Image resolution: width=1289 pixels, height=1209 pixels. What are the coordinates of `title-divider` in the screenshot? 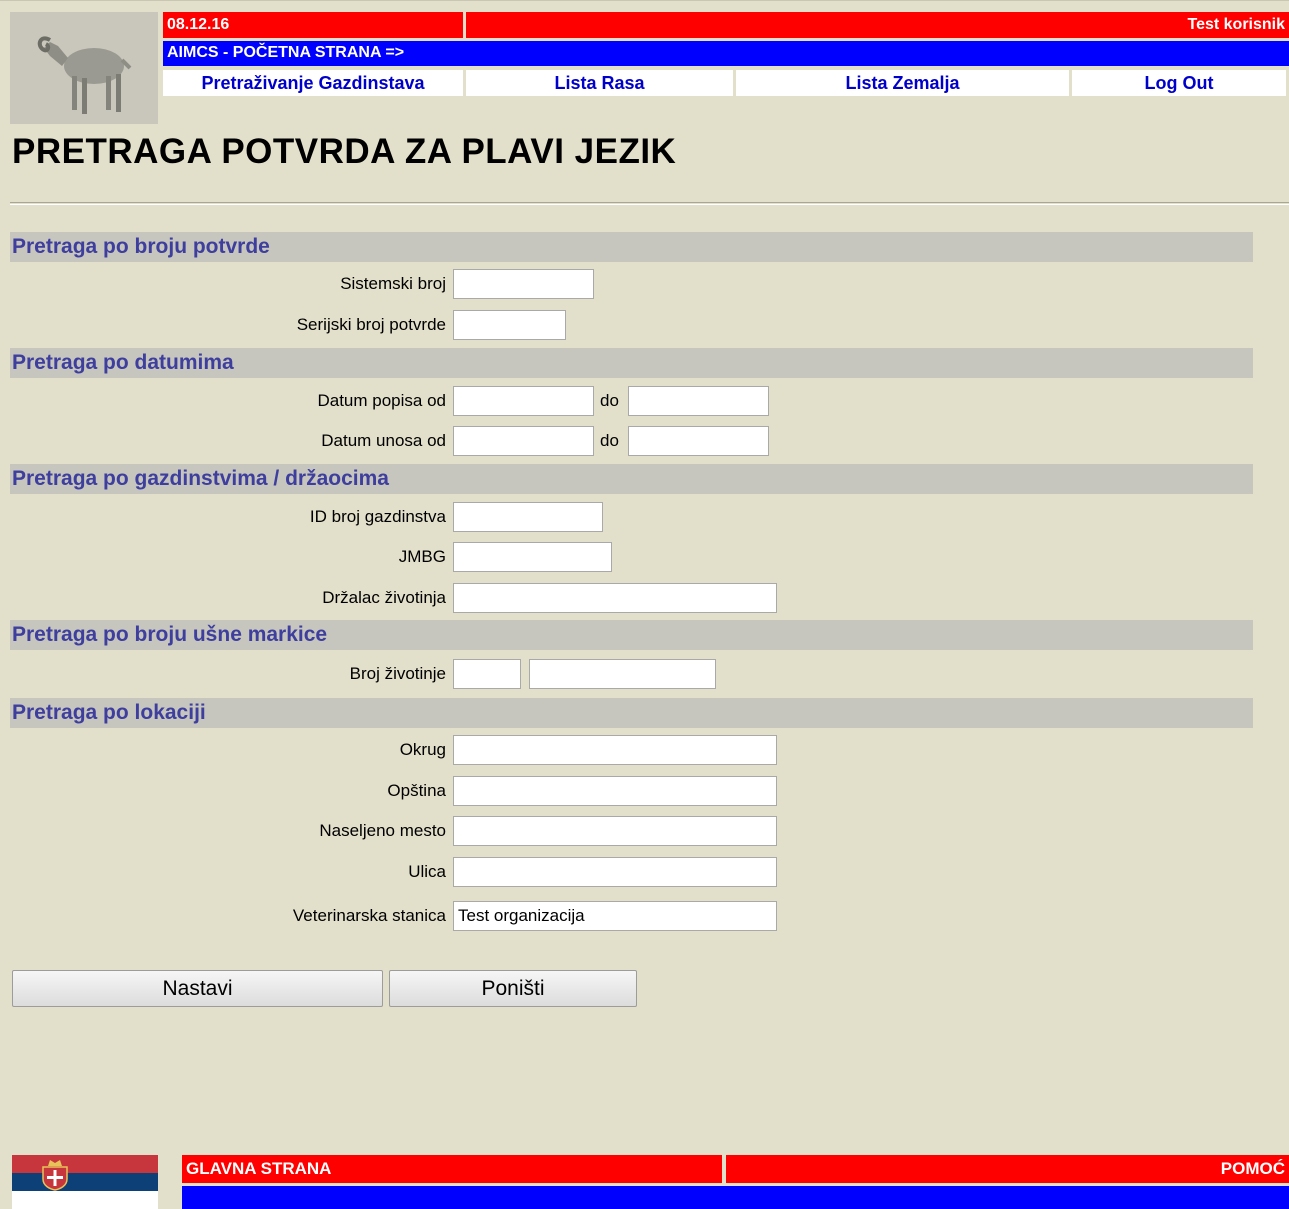 It's located at (649, 203).